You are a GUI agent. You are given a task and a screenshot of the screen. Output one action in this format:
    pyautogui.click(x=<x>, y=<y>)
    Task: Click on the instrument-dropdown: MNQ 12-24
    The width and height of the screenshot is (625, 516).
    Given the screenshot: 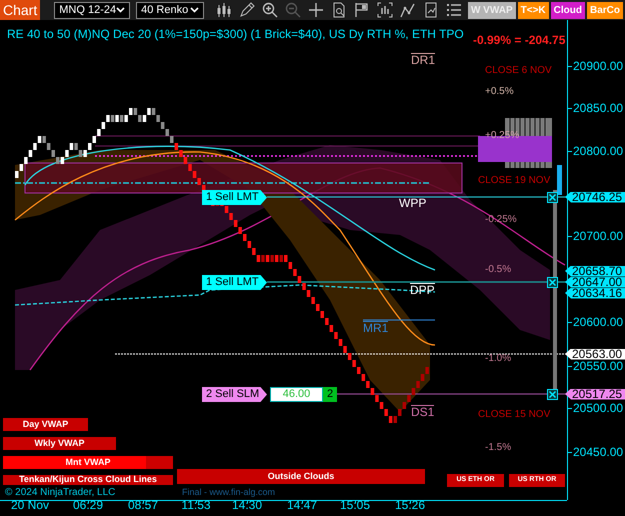 What is the action you would take?
    pyautogui.click(x=92, y=10)
    